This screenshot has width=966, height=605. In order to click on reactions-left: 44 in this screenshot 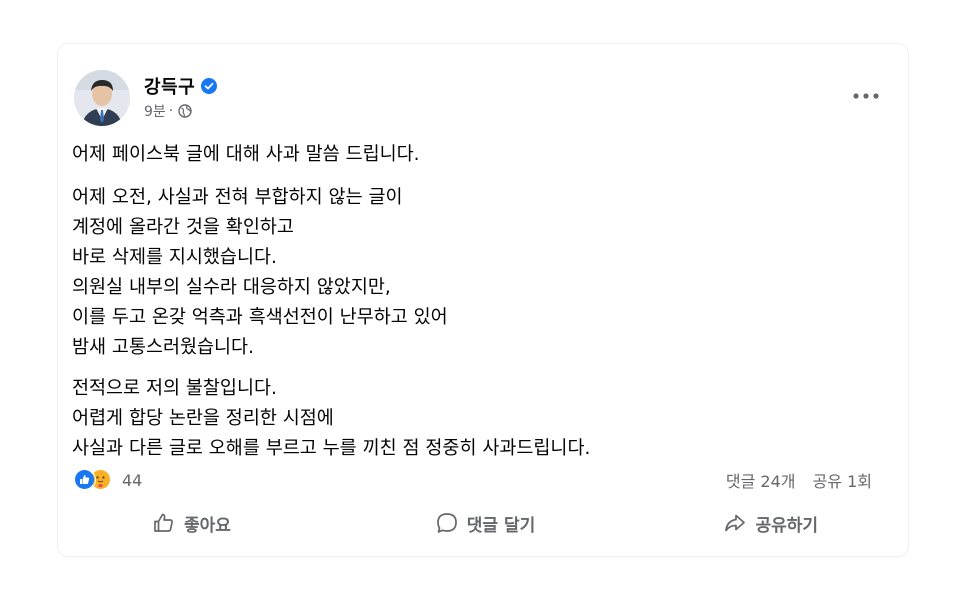, I will do `click(108, 480)`.